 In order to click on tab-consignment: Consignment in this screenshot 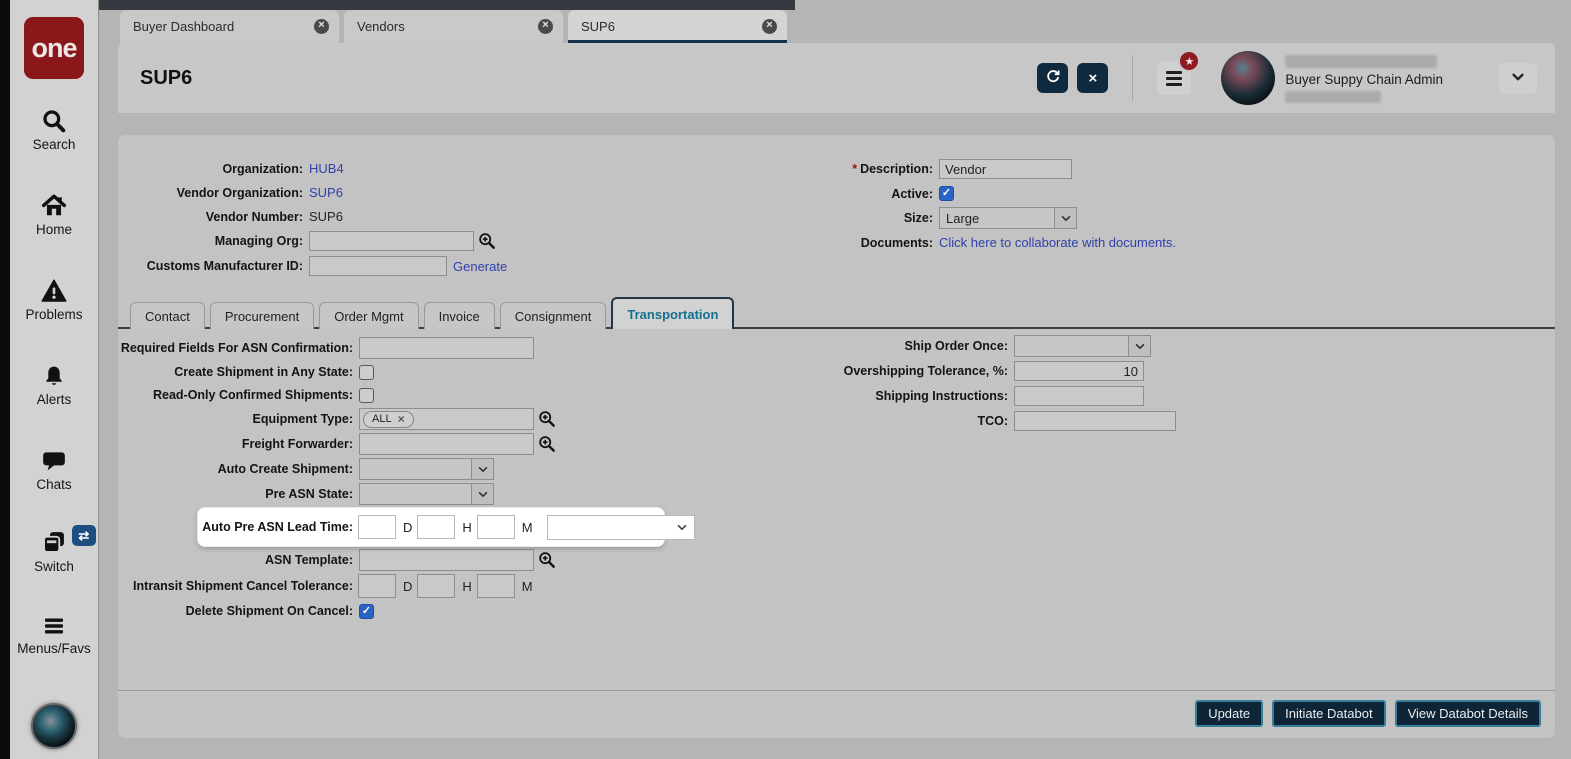, I will do `click(553, 315)`.